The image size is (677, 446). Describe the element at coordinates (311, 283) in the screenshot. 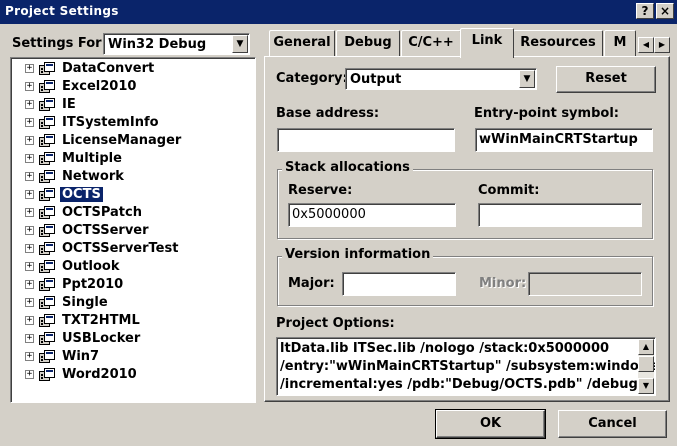

I see `major-label: Major:` at that location.